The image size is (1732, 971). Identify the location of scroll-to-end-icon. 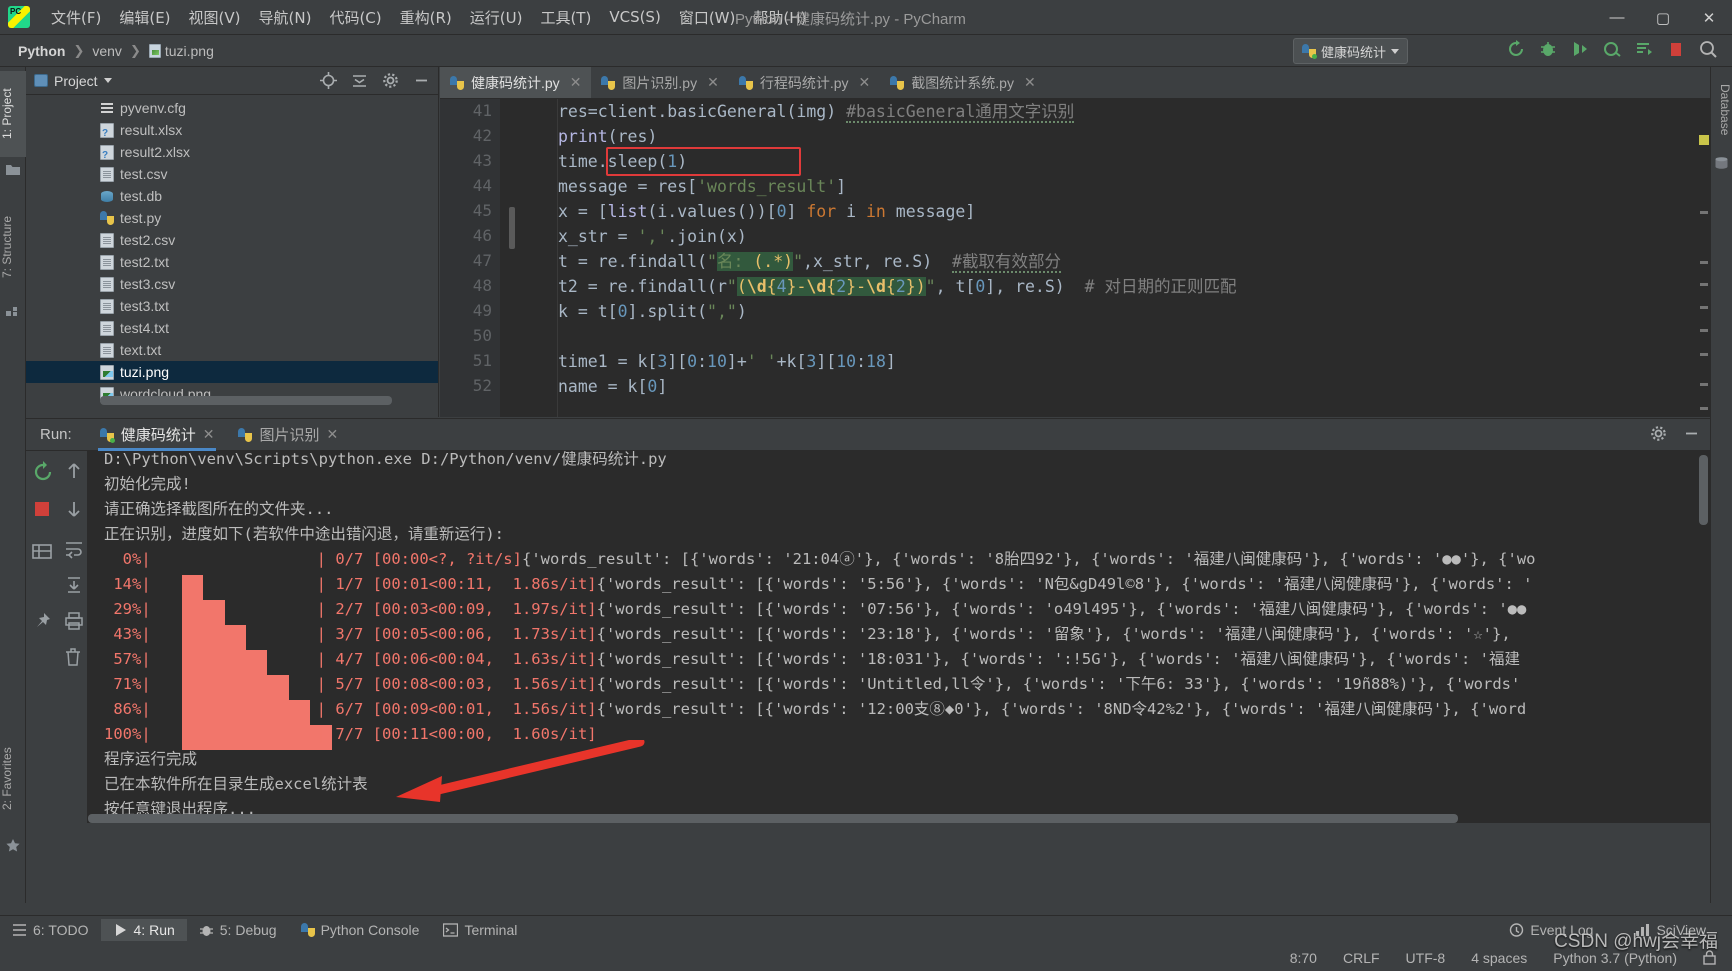
(77, 588).